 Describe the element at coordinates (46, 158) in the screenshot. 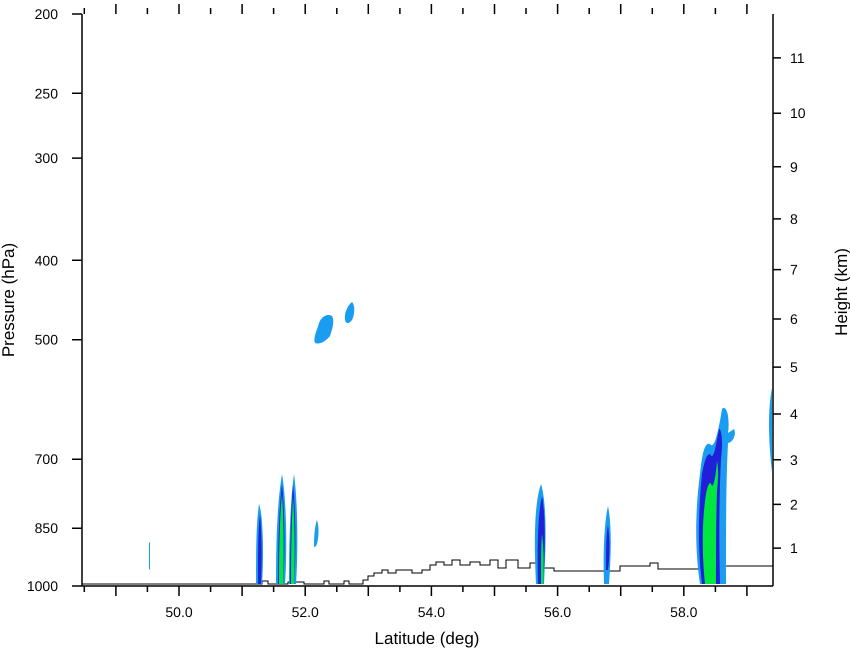

I see `pressure-tick-label: 300` at that location.